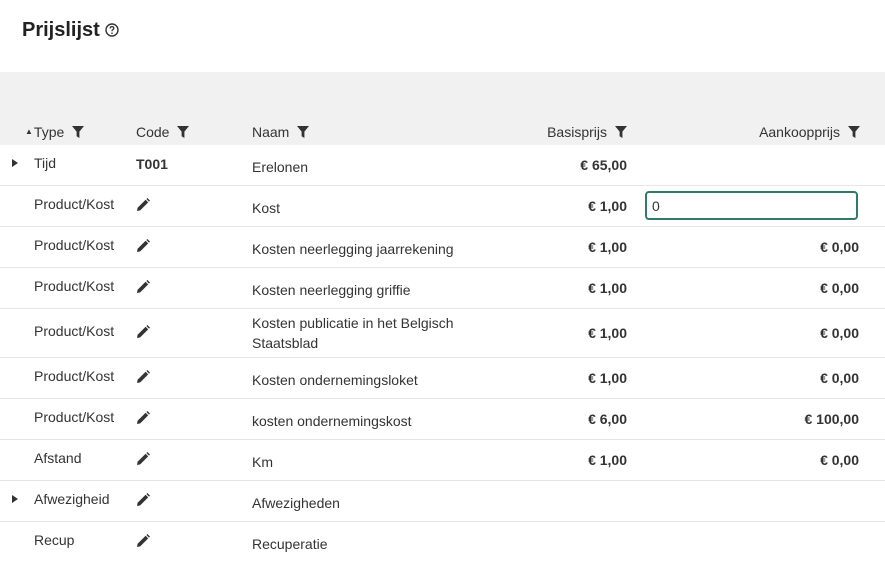  Describe the element at coordinates (442, 131) in the screenshot. I see `table-header: ▲ Type Code Naam Basisprijs Aankoopprijs` at that location.